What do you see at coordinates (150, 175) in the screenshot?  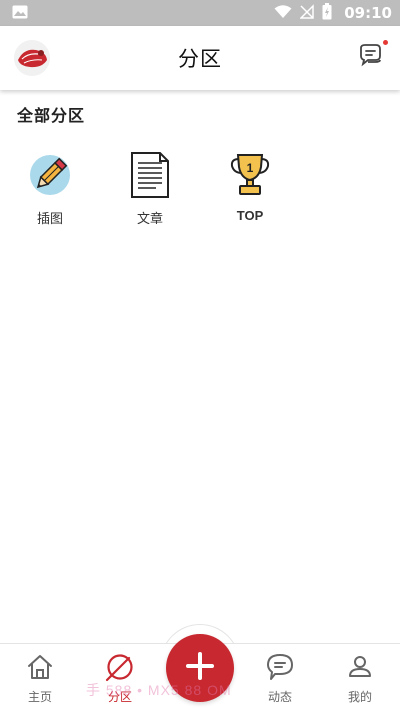 I see `document-icon` at bounding box center [150, 175].